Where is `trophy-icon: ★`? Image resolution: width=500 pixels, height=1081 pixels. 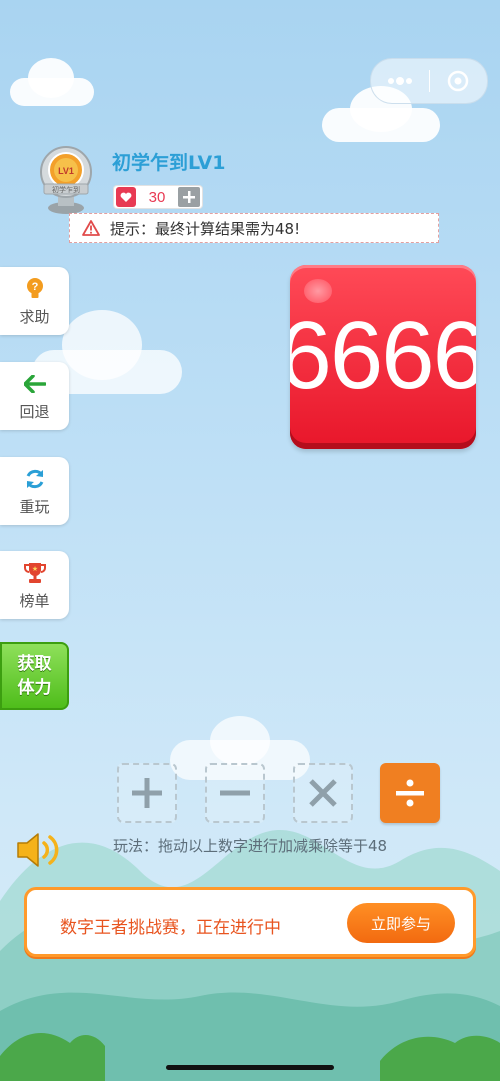
trophy-icon: ★ is located at coordinates (34, 573).